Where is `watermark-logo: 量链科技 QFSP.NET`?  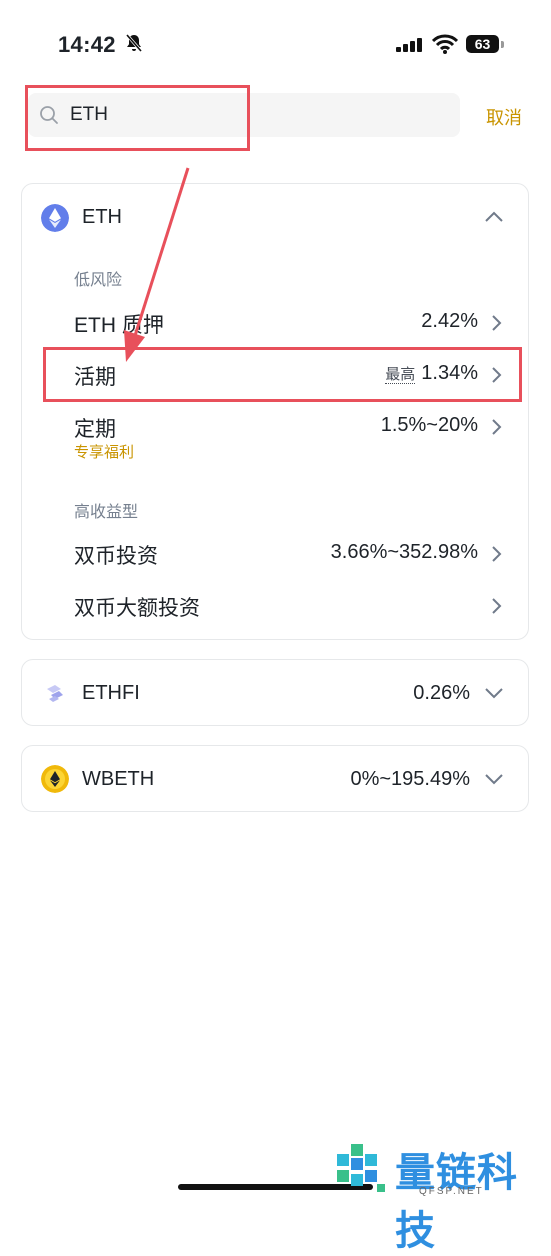
watermark-logo: 量链科技 QFSP.NET is located at coordinates (442, 1195).